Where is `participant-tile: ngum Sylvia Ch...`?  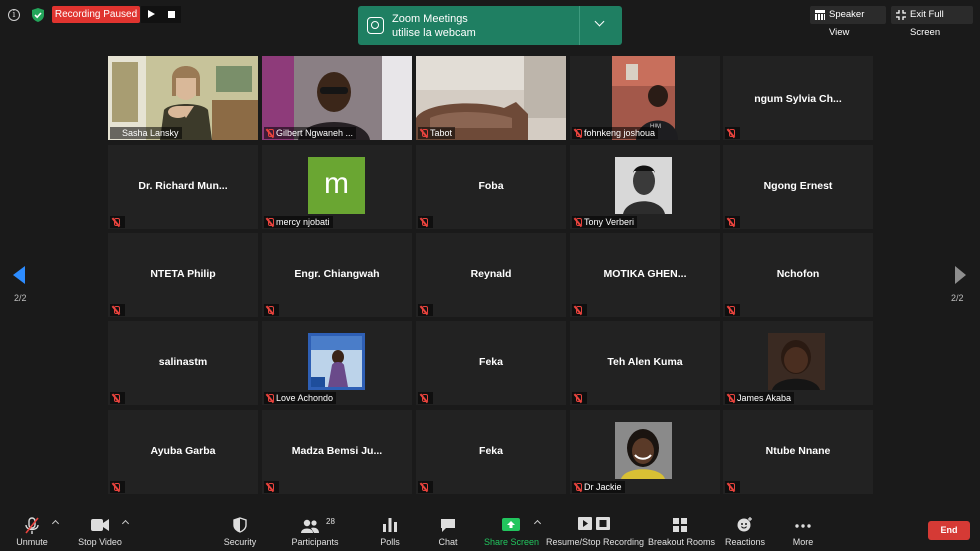
participant-tile: ngum Sylvia Ch... is located at coordinates (798, 98).